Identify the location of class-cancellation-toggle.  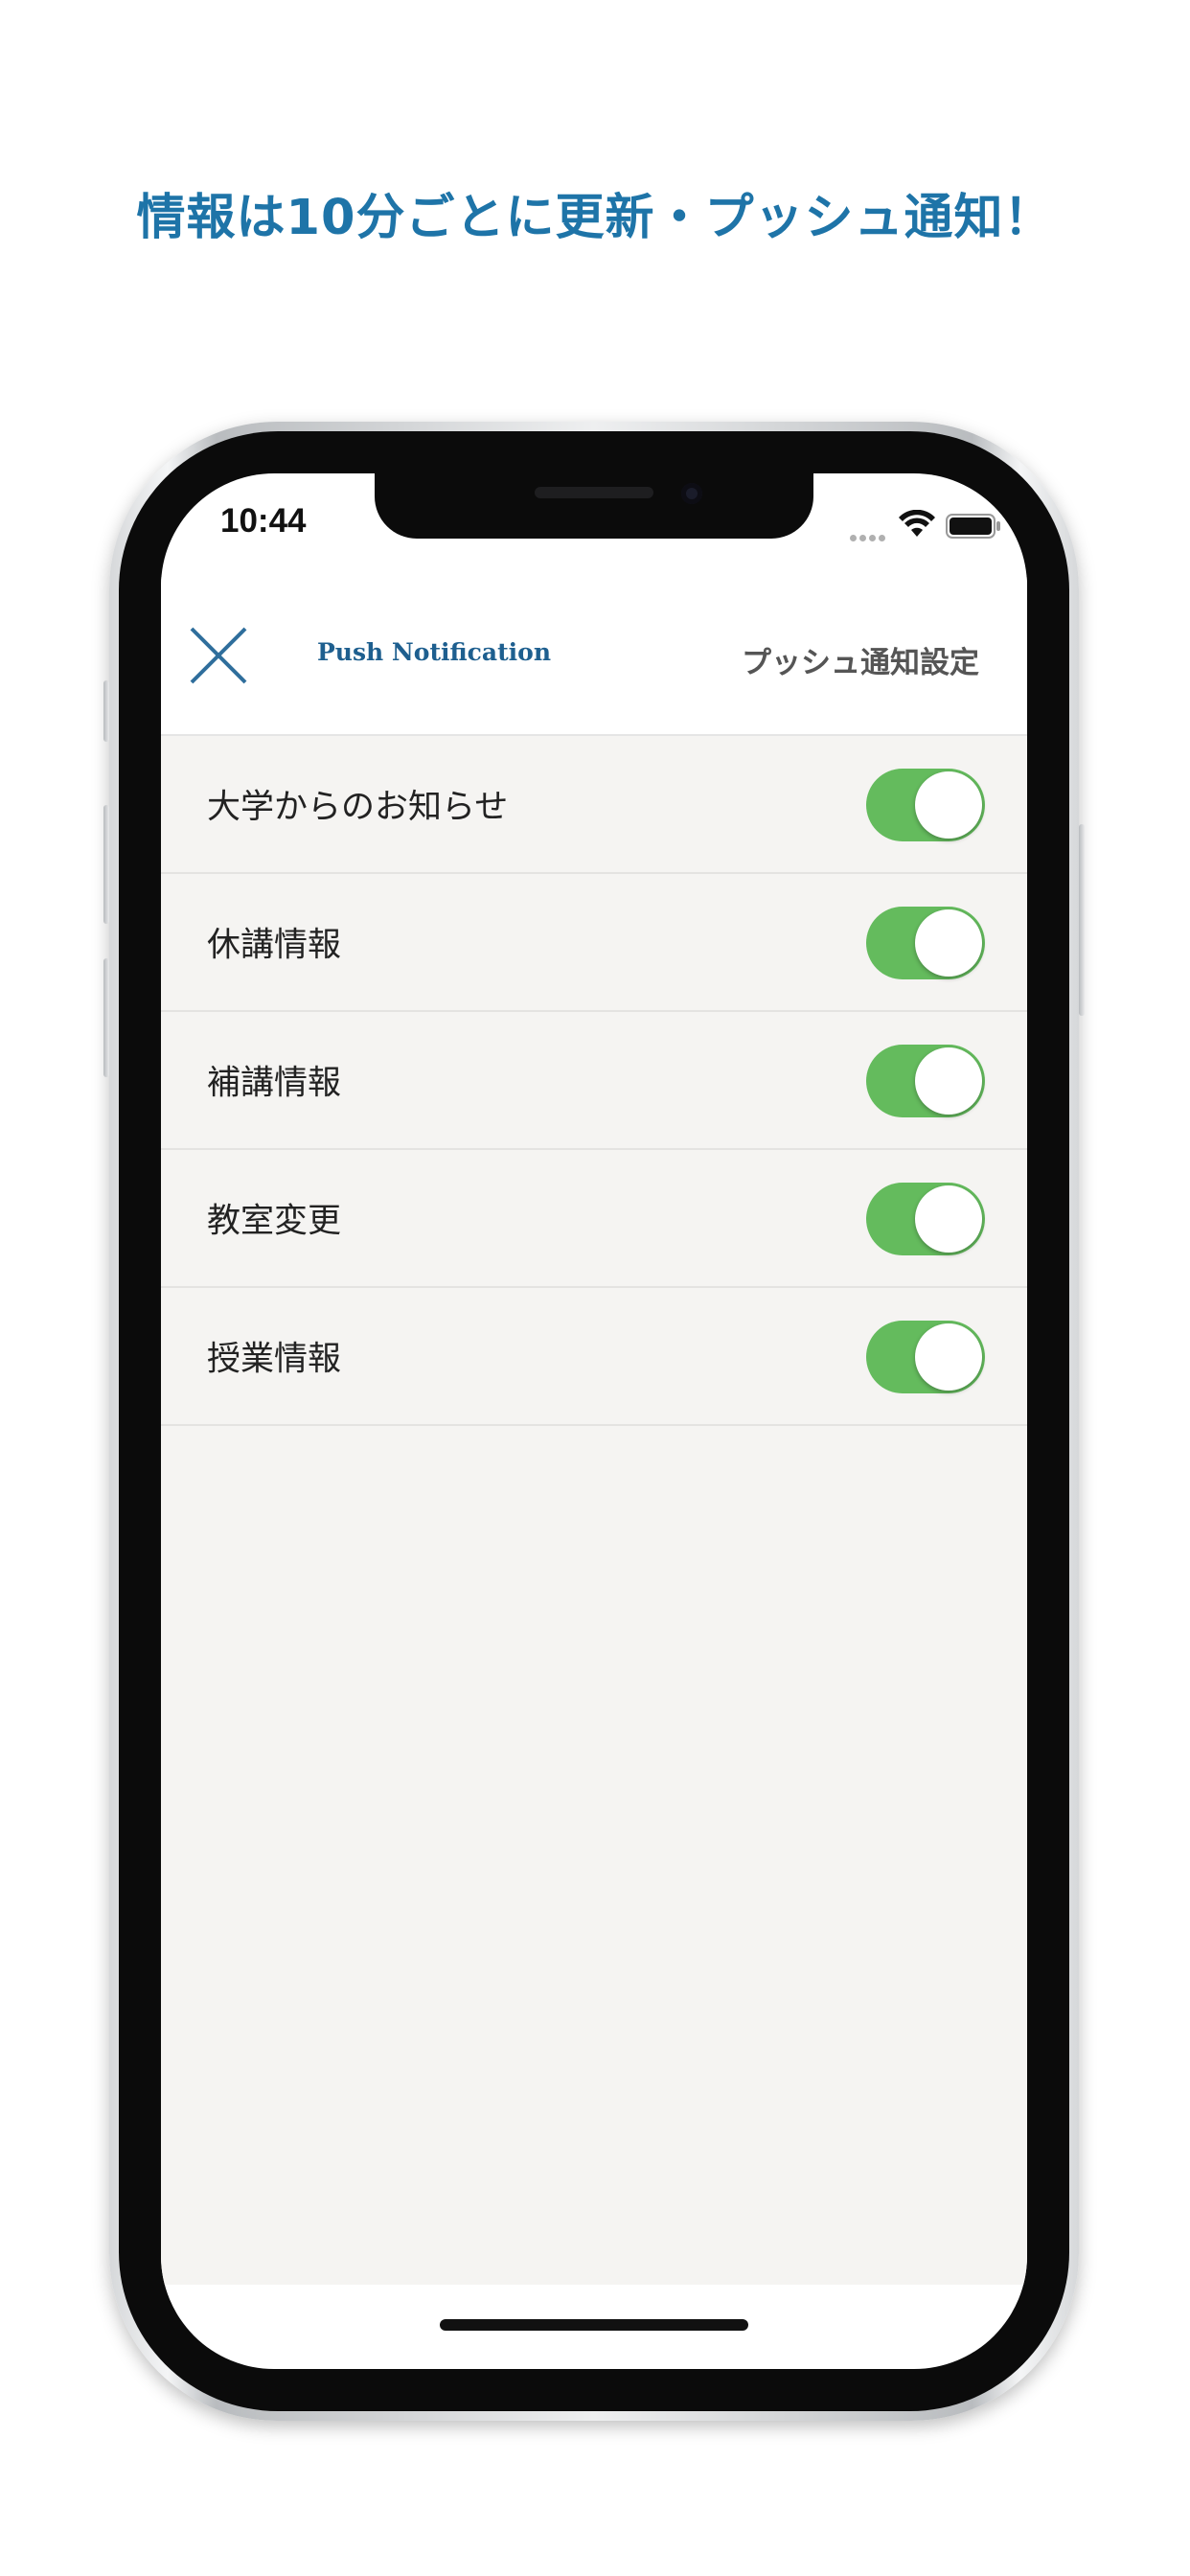
(926, 943).